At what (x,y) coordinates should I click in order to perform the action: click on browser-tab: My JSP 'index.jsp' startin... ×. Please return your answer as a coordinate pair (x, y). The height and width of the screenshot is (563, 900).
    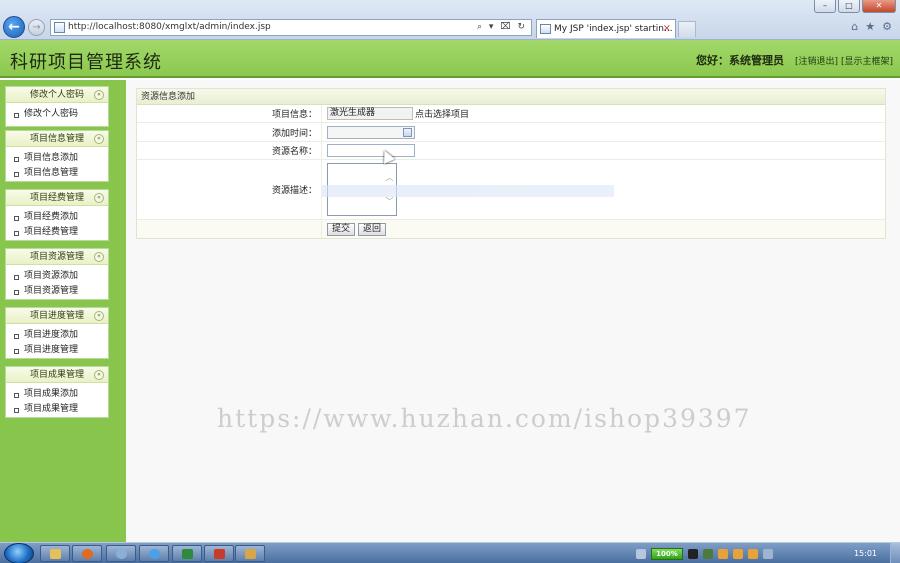
    Looking at the image, I should click on (606, 28).